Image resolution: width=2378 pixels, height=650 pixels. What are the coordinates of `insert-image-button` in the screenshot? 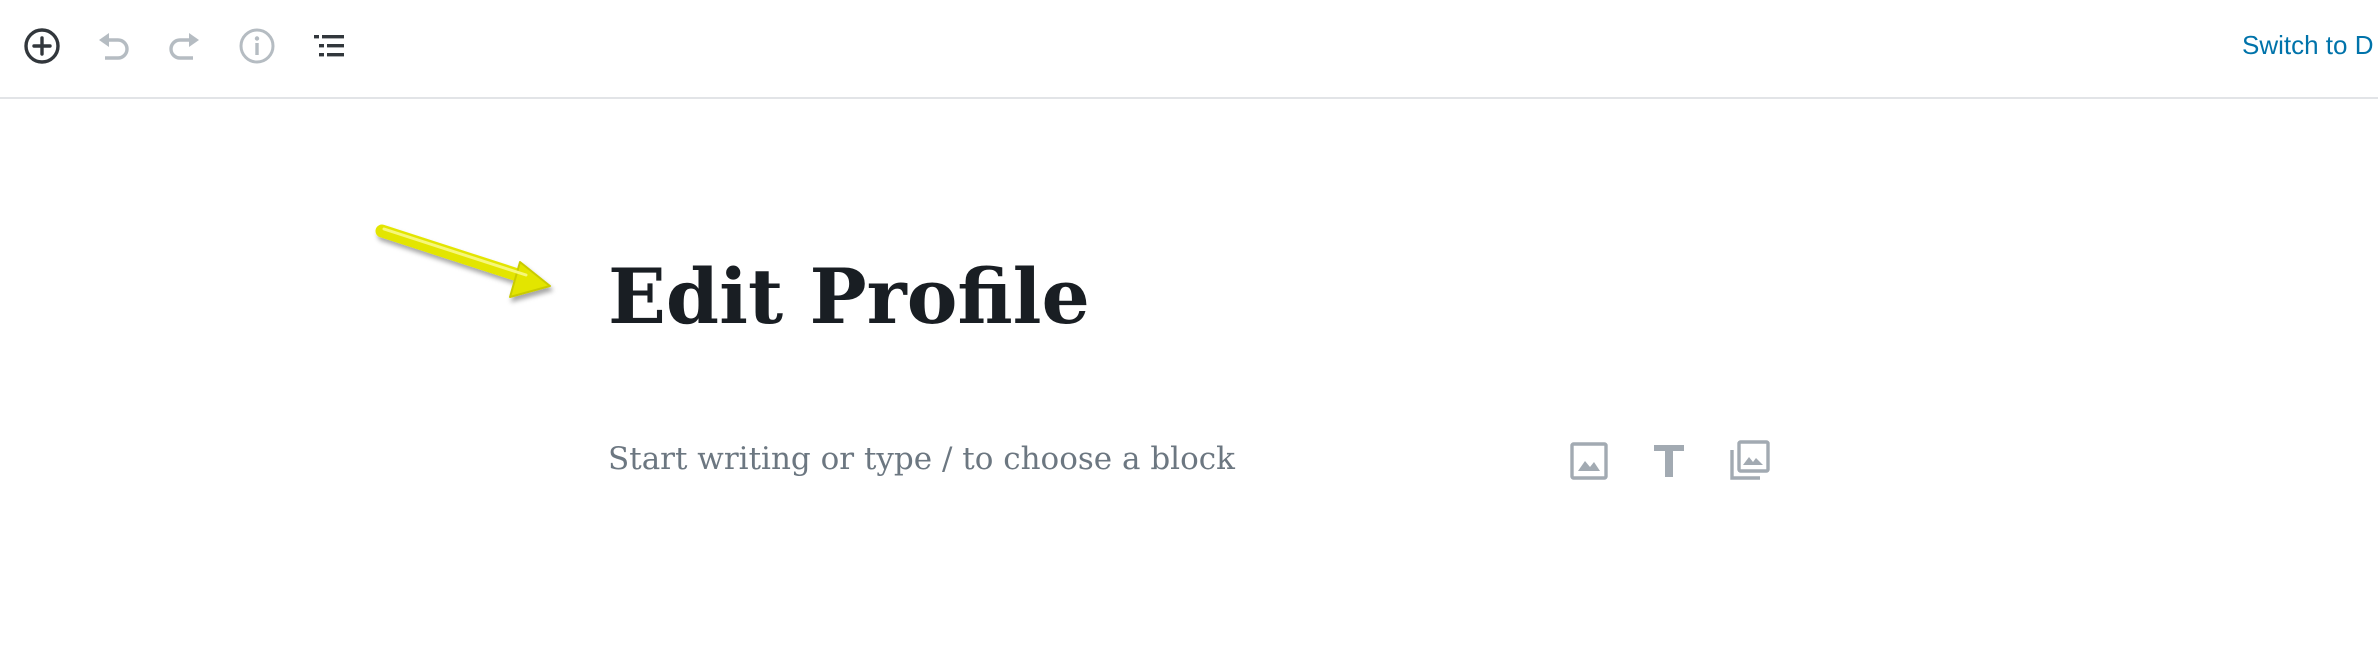 It's located at (1589, 461).